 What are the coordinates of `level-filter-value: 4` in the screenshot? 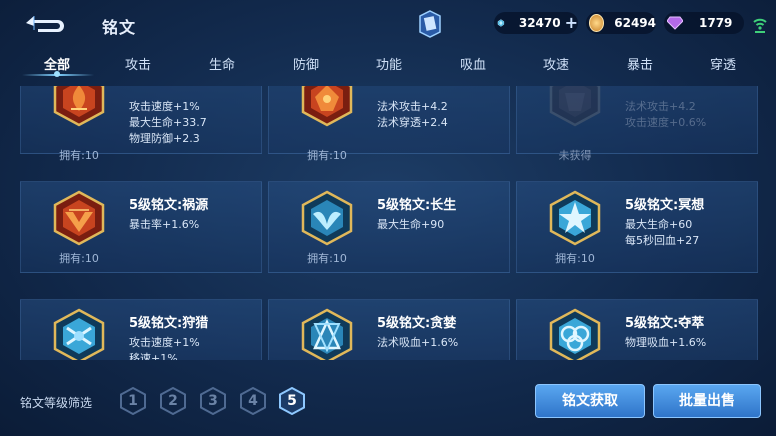 It's located at (253, 401).